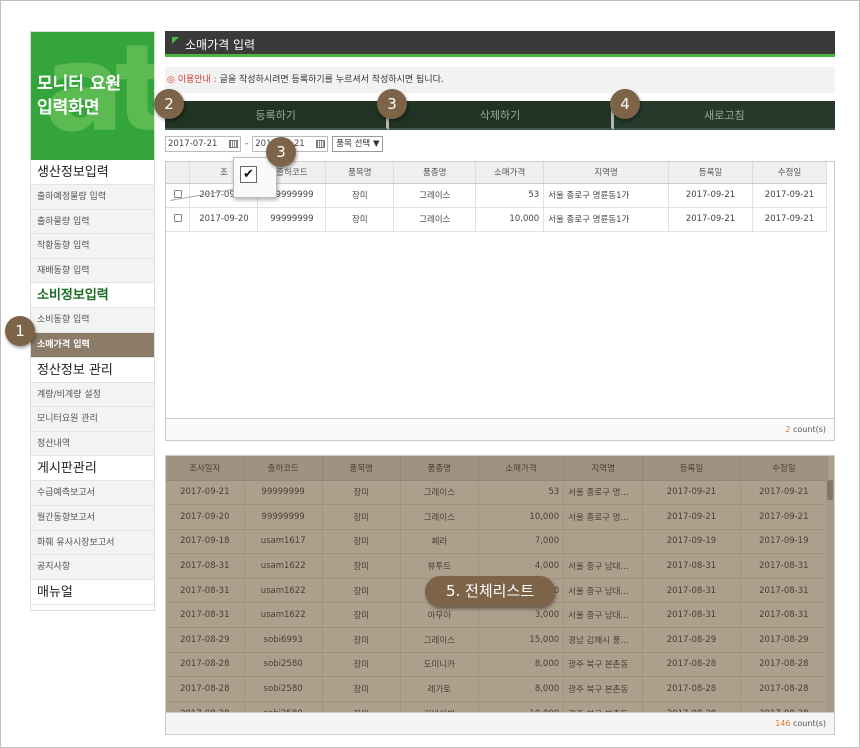 This screenshot has height=748, width=860. What do you see at coordinates (92, 246) in the screenshot?
I see `sidebar-item: 작황동향 입력` at bounding box center [92, 246].